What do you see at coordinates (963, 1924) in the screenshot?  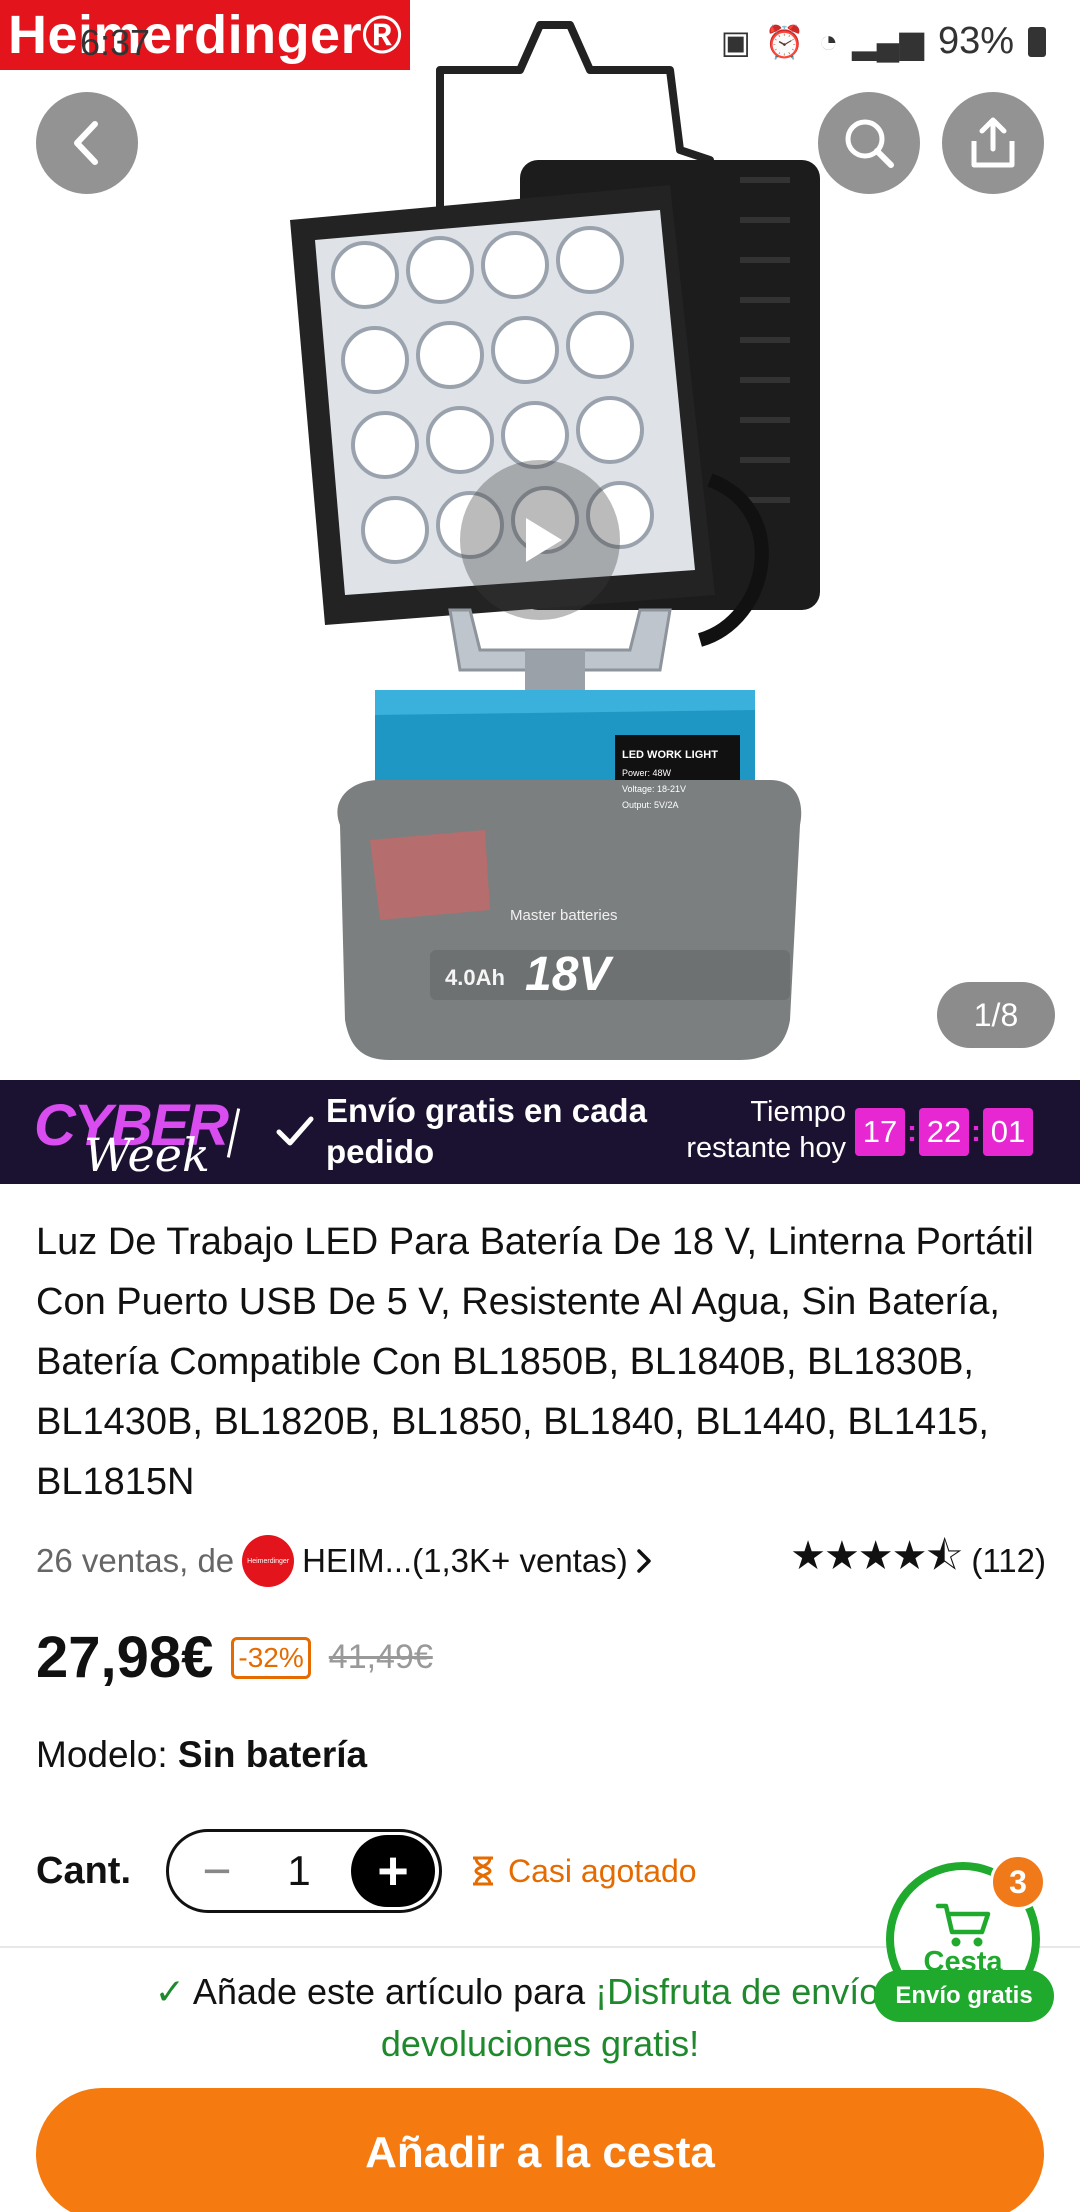 I see `cart-icon` at bounding box center [963, 1924].